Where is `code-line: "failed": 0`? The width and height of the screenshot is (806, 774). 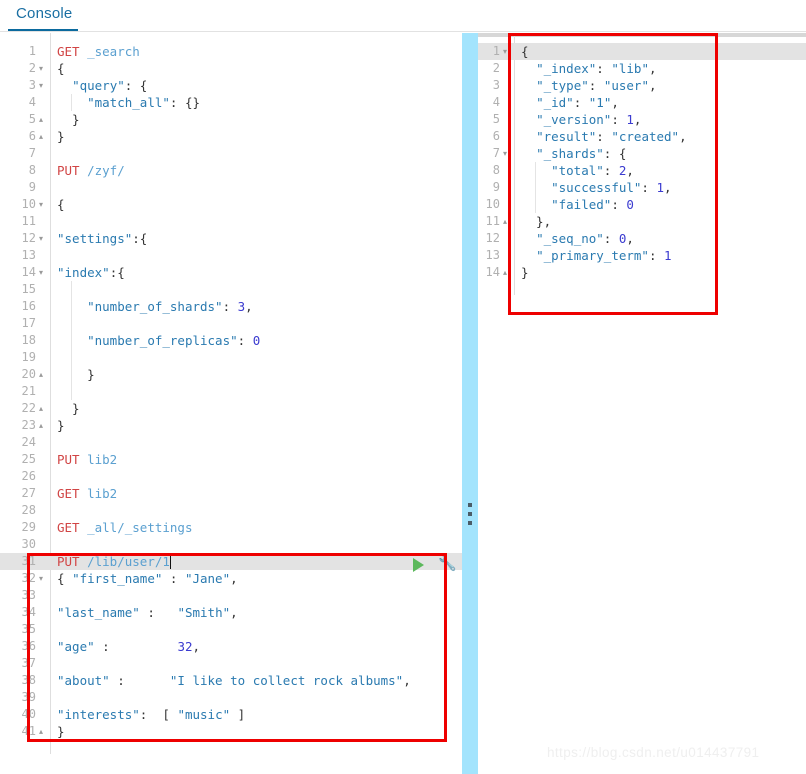
code-line: "failed": 0 is located at coordinates (577, 204).